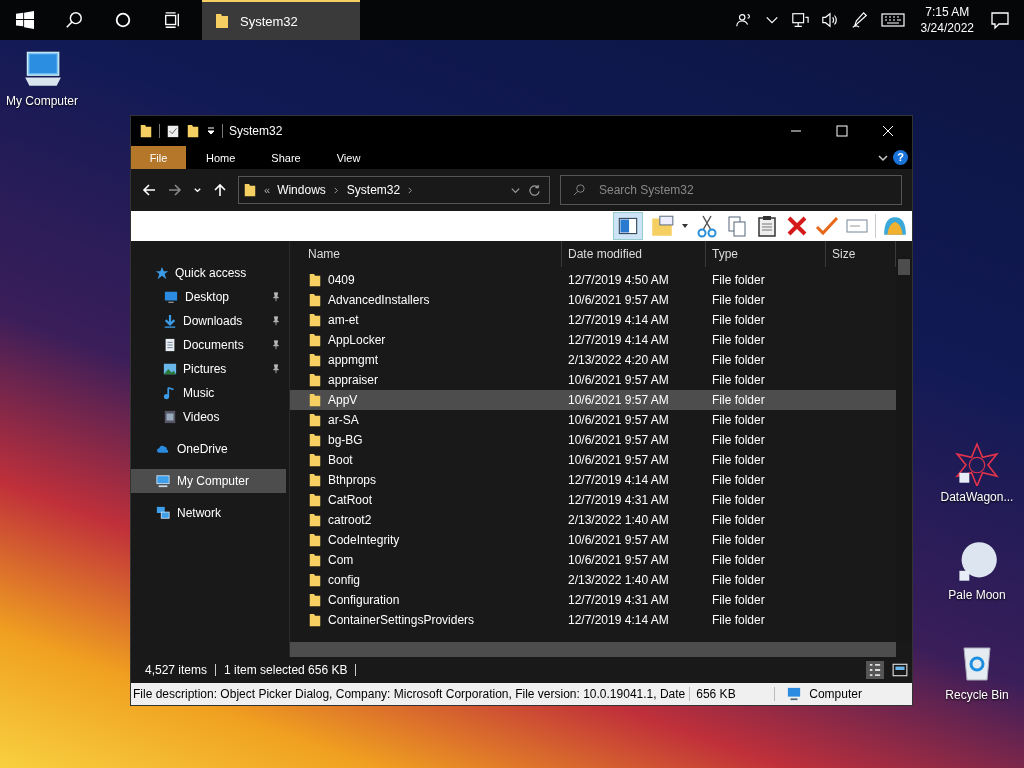 The width and height of the screenshot is (1024, 768). I want to click on keyboard-icon, so click(892, 20).